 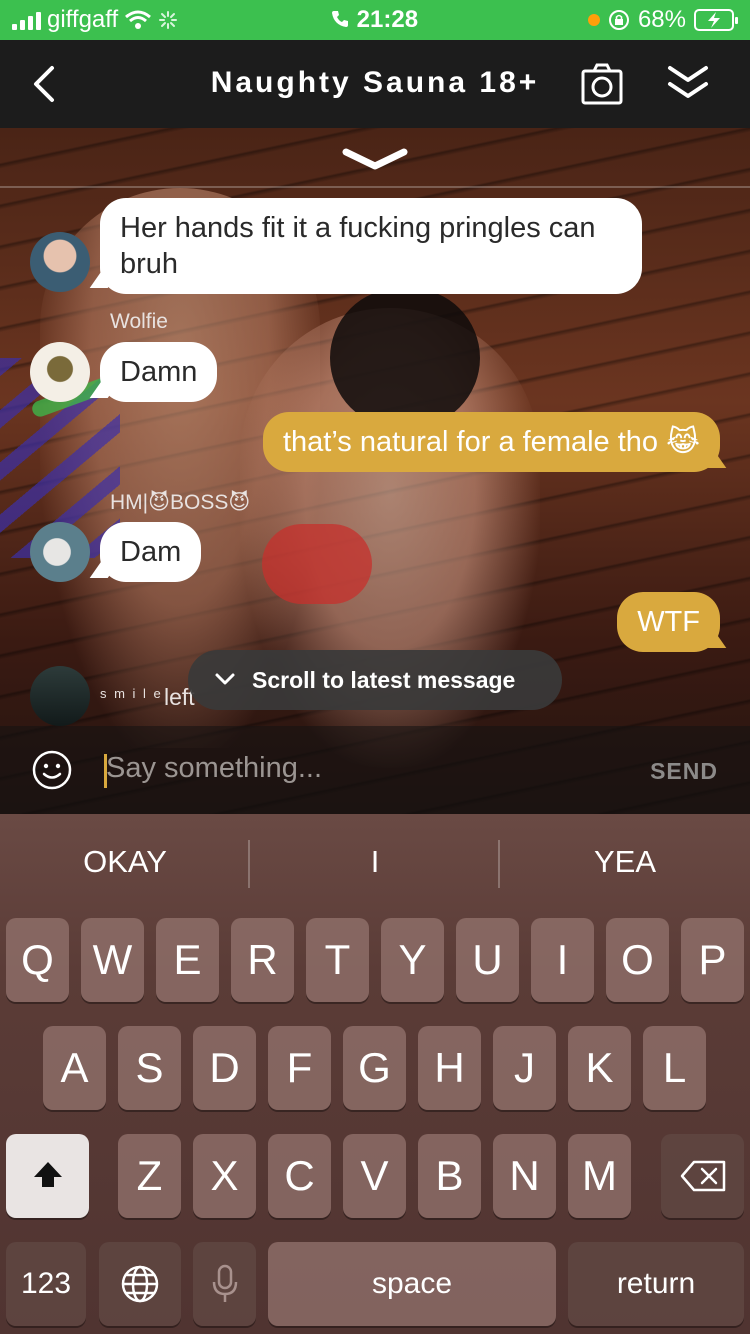 What do you see at coordinates (491, 442) in the screenshot?
I see `message-bubble-outgoing: that’s natural for a female tho 😹` at bounding box center [491, 442].